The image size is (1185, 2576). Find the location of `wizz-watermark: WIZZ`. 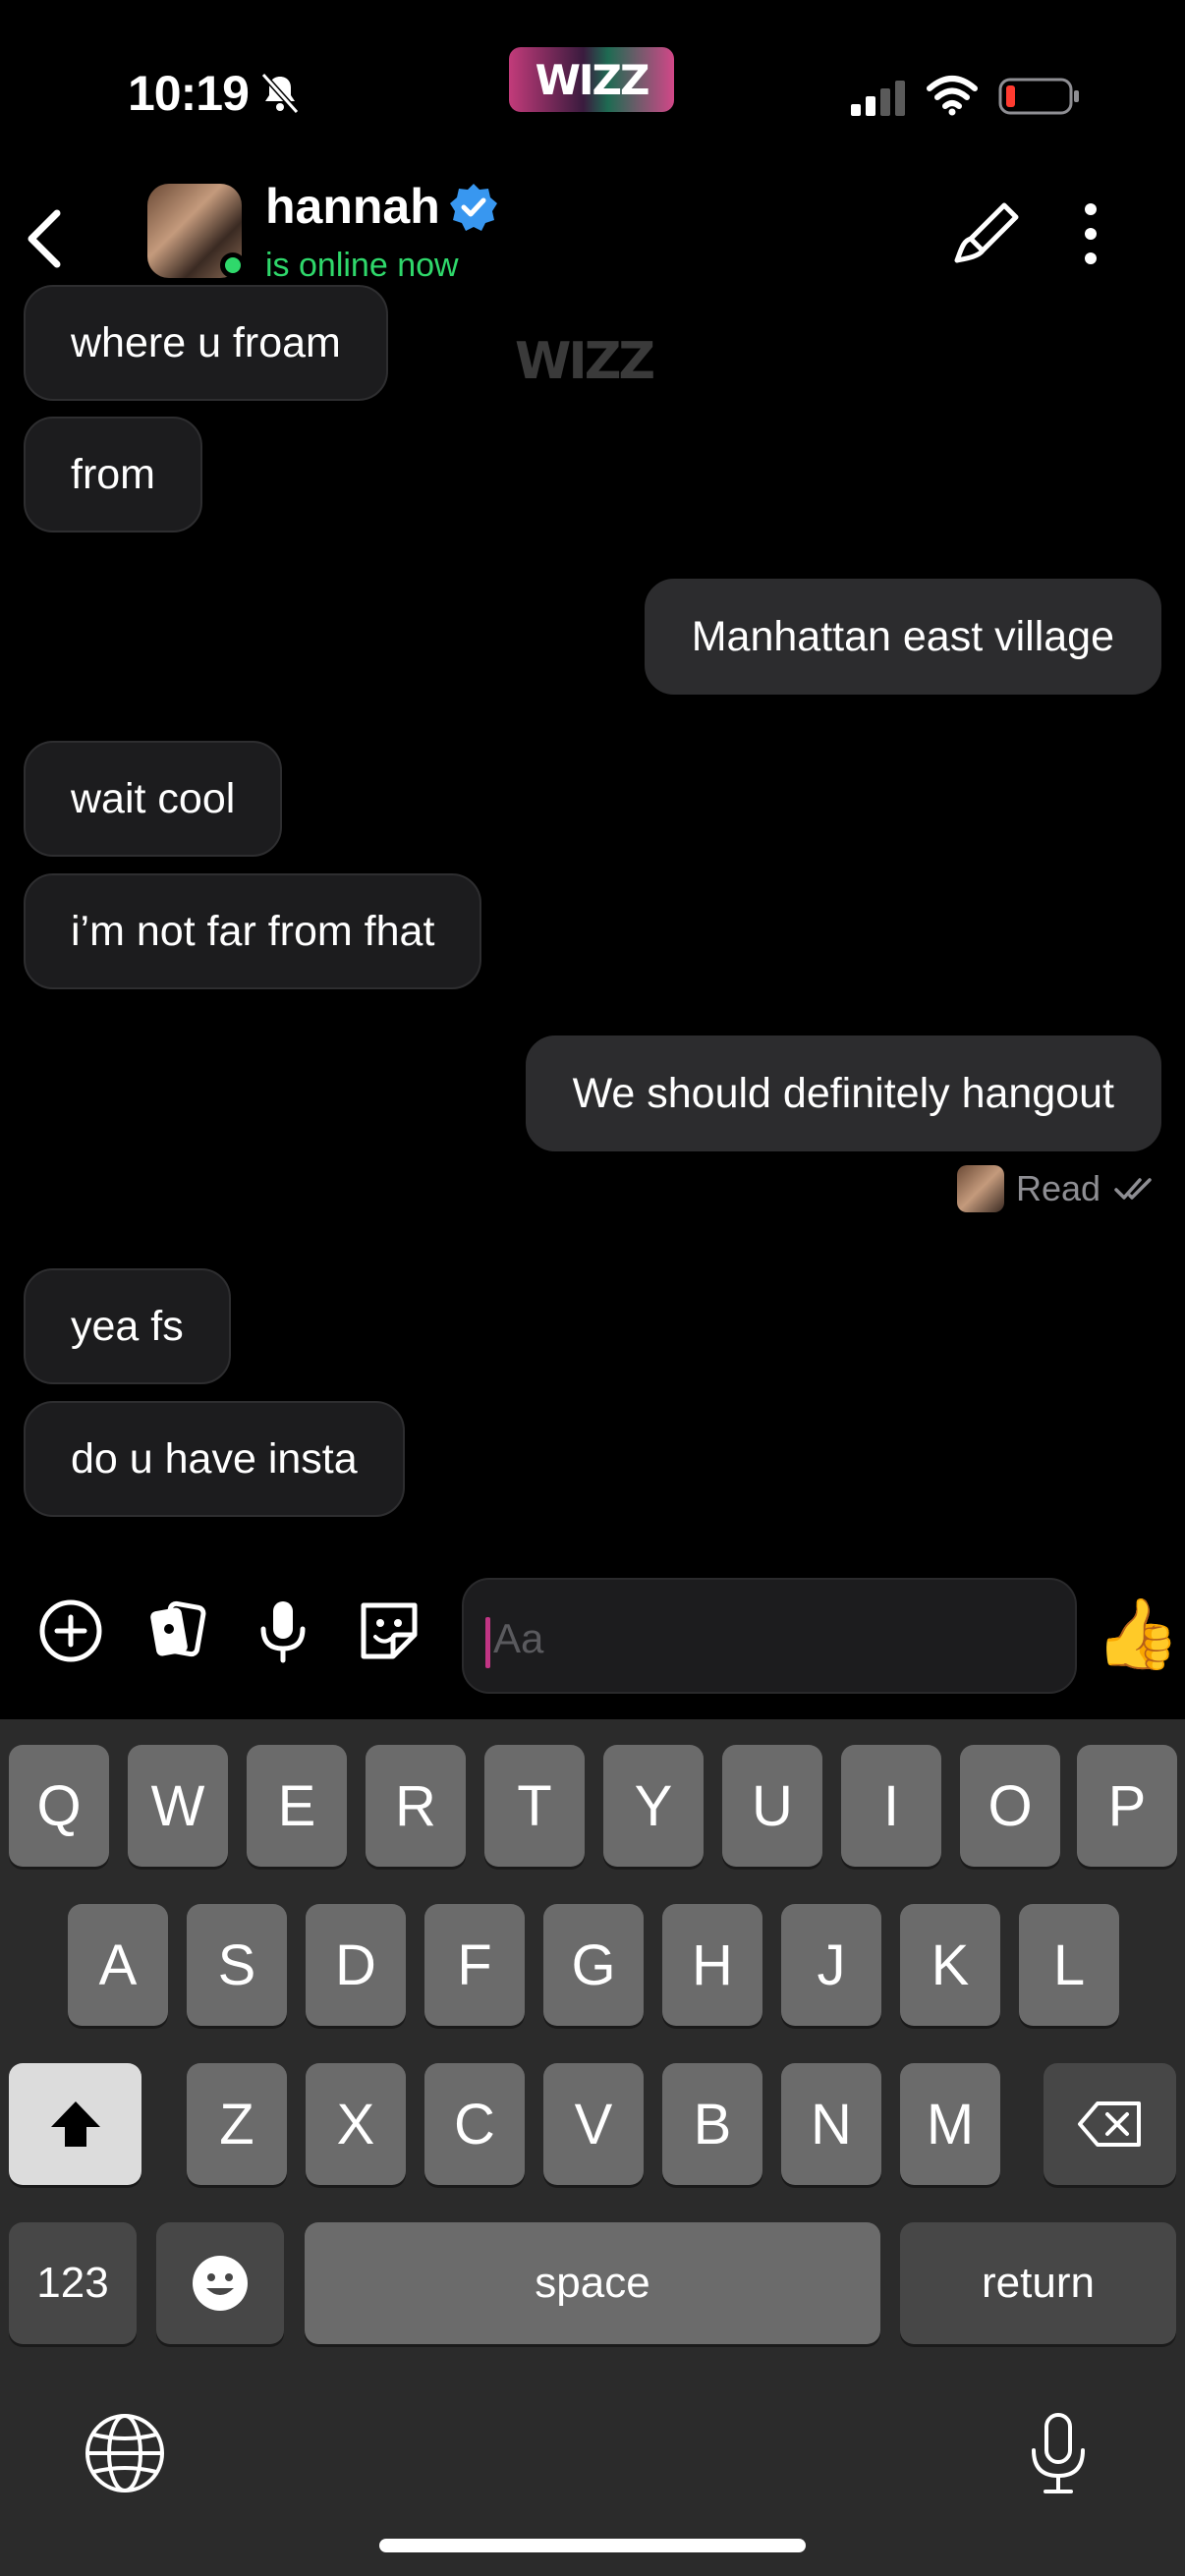

wizz-watermark: WIZZ is located at coordinates (585, 361).